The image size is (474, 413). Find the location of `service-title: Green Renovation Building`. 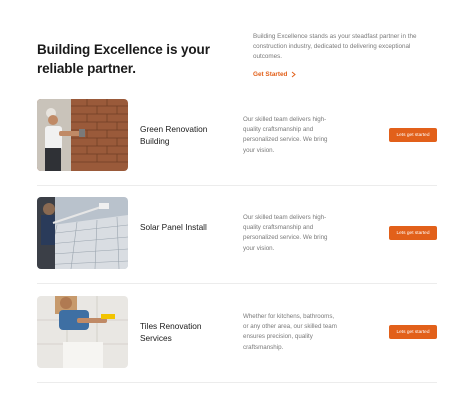

service-title: Green Renovation Building is located at coordinates (174, 135).